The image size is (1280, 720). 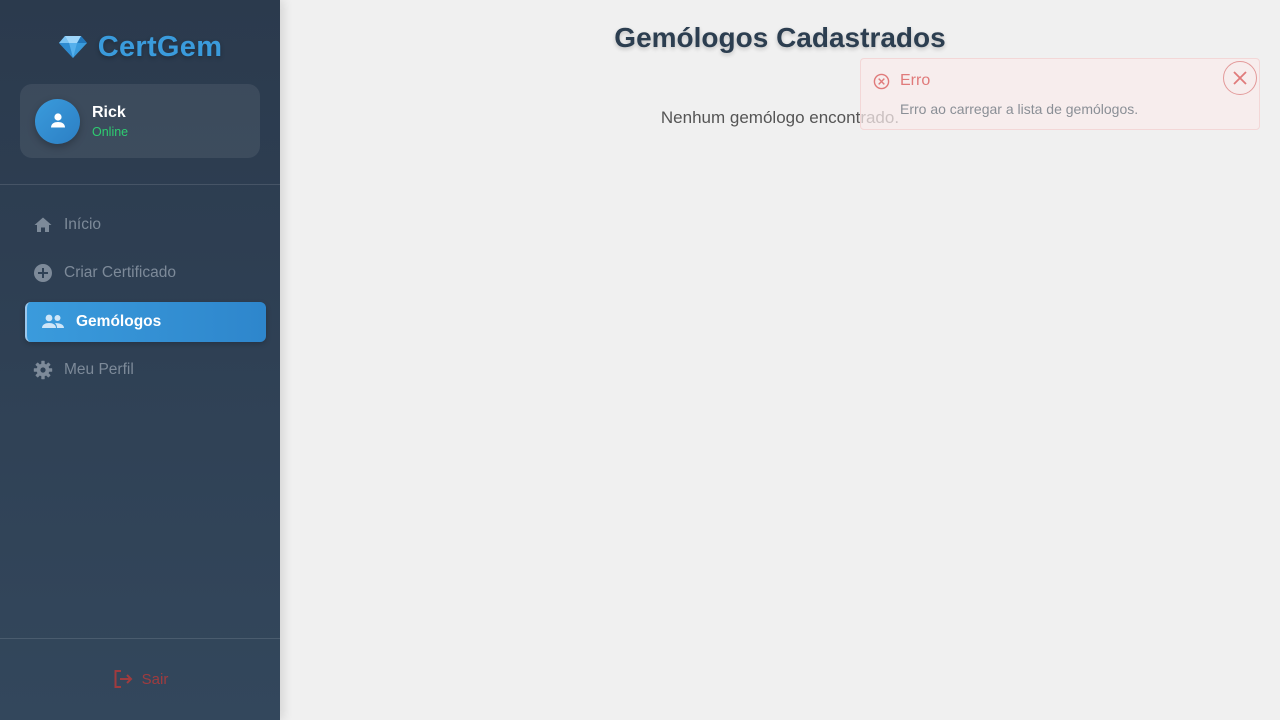 I want to click on user-info: Rick Online, so click(x=110, y=121).